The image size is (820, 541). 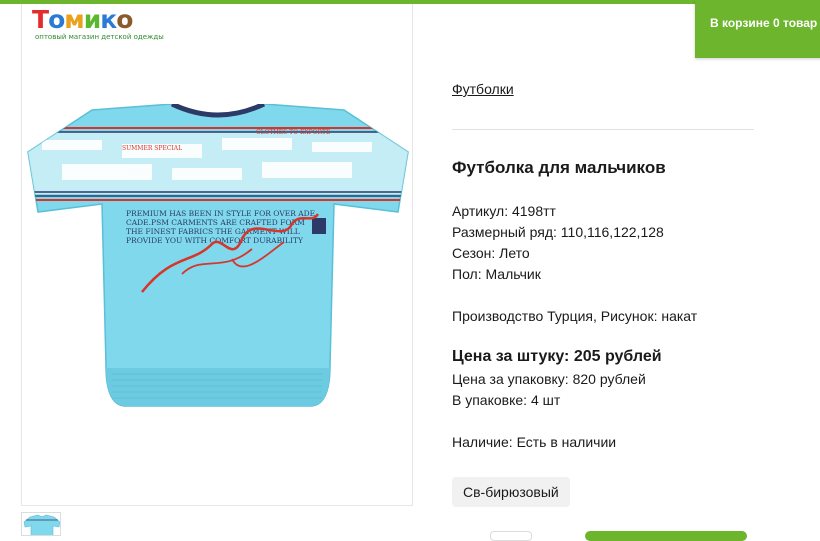 I want to click on price-per-pack: Цена за упаковку: 820 рублей, so click(x=549, y=379).